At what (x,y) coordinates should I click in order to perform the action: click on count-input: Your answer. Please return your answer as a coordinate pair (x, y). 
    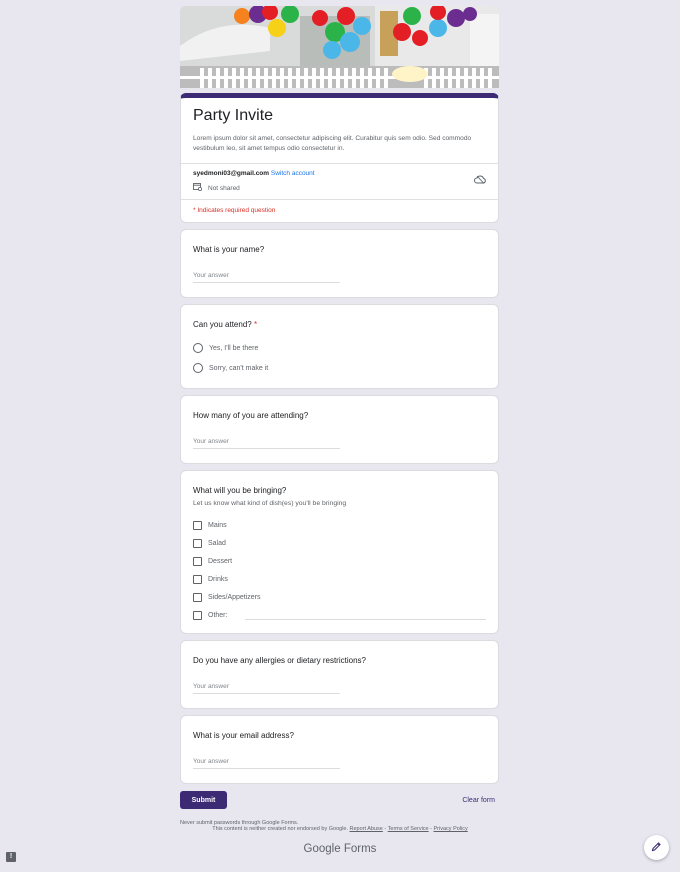
    Looking at the image, I should click on (266, 443).